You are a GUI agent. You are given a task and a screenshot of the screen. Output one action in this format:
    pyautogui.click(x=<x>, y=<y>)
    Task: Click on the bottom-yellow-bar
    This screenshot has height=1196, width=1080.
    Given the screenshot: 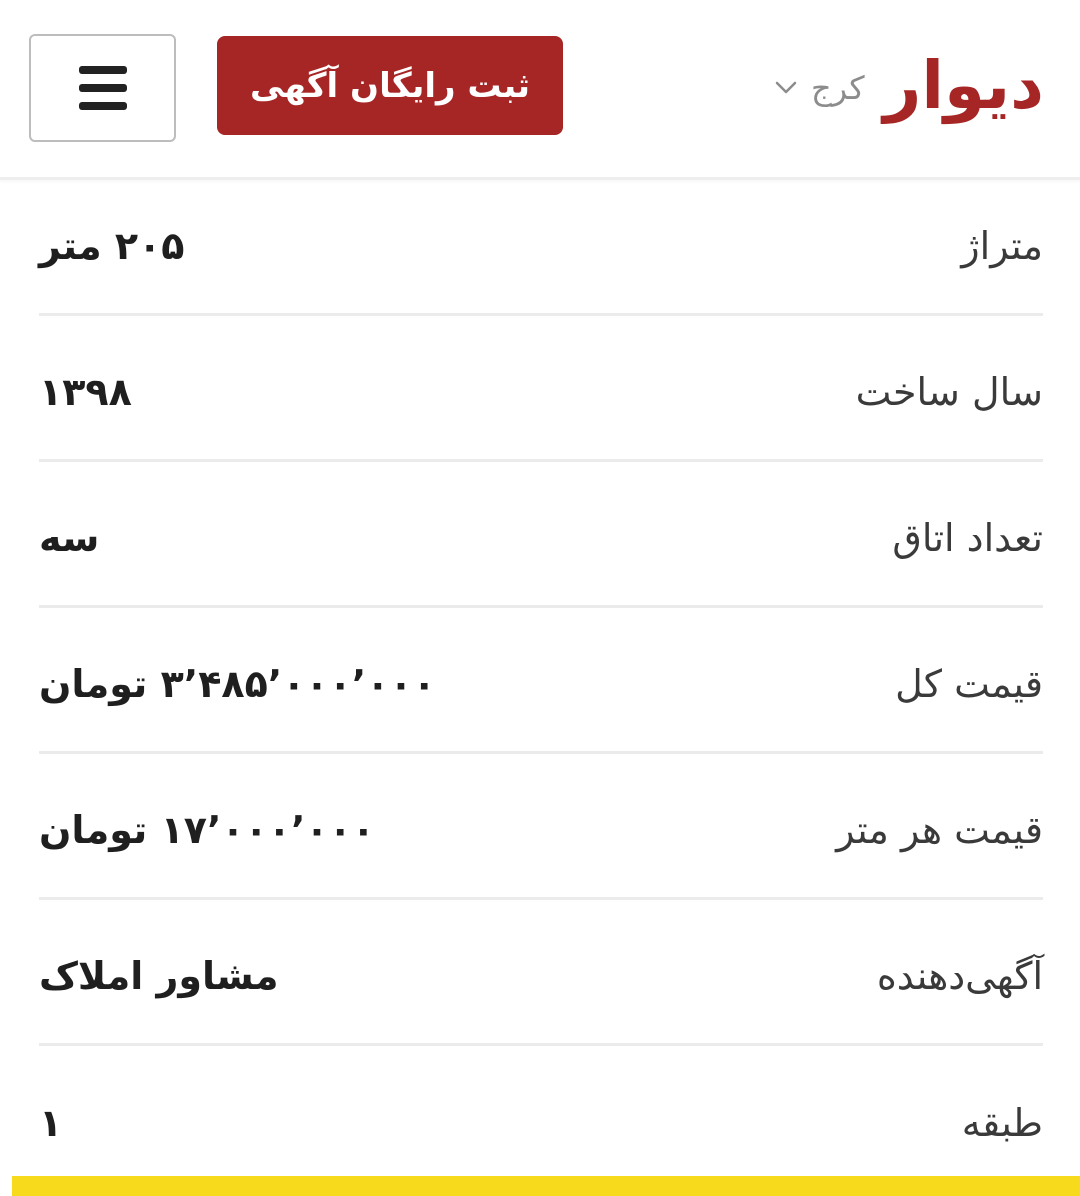 What is the action you would take?
    pyautogui.click(x=546, y=1186)
    